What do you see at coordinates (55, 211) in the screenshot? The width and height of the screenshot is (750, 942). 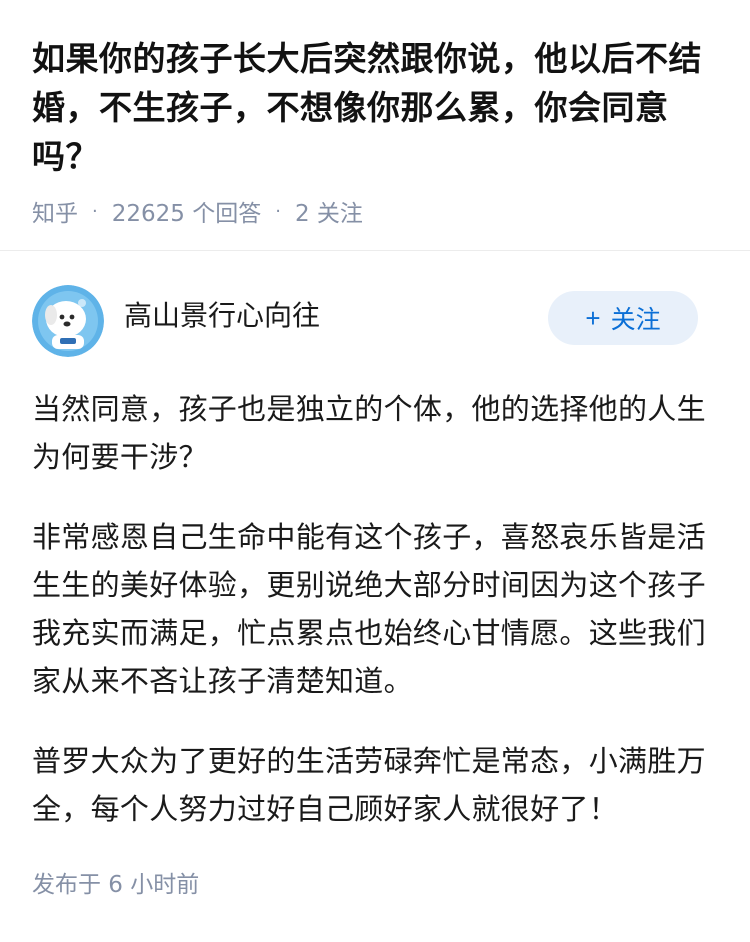 I see `source-label: 知乎` at bounding box center [55, 211].